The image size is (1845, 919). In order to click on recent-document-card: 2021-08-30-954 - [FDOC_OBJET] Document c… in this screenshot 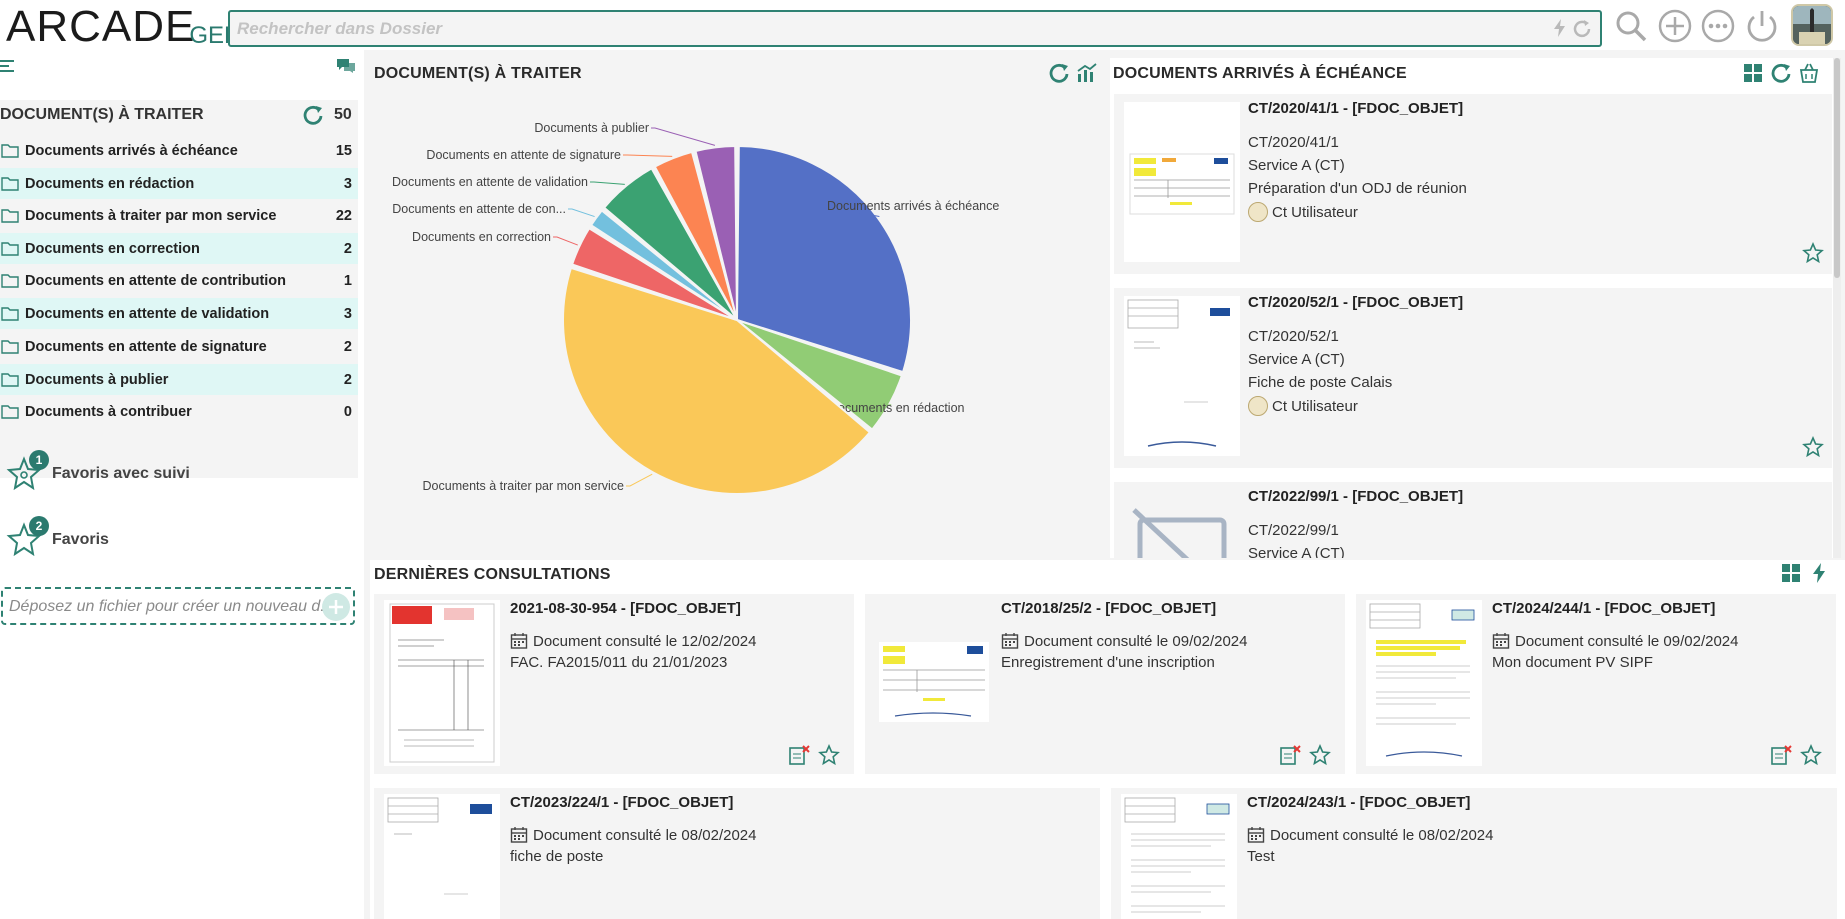, I will do `click(614, 684)`.